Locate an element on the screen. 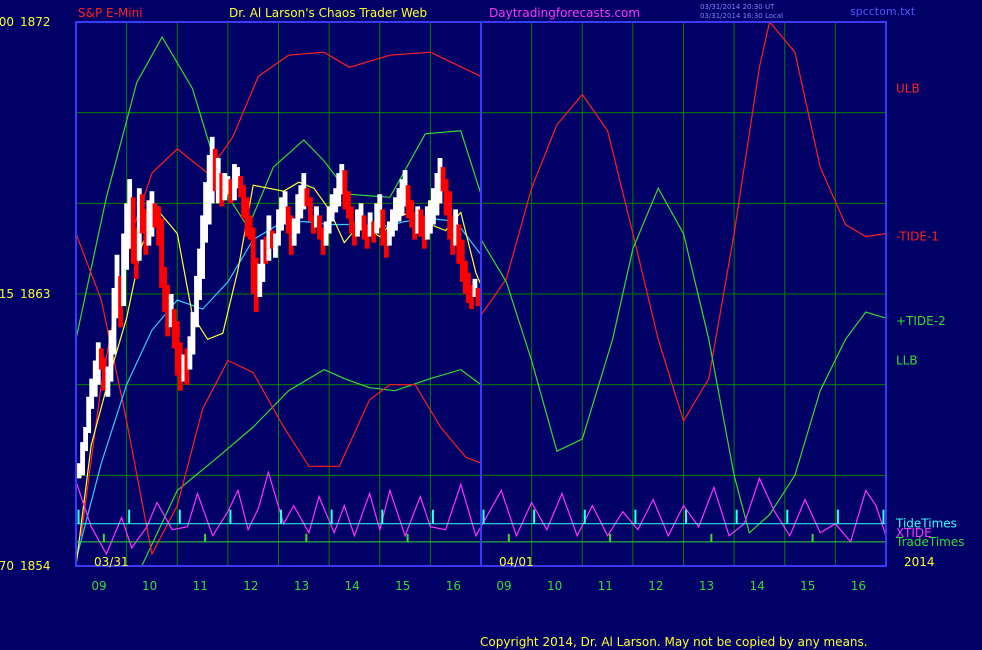 This screenshot has width=982, height=650. y-tick-label: 270 is located at coordinates (7, 566).